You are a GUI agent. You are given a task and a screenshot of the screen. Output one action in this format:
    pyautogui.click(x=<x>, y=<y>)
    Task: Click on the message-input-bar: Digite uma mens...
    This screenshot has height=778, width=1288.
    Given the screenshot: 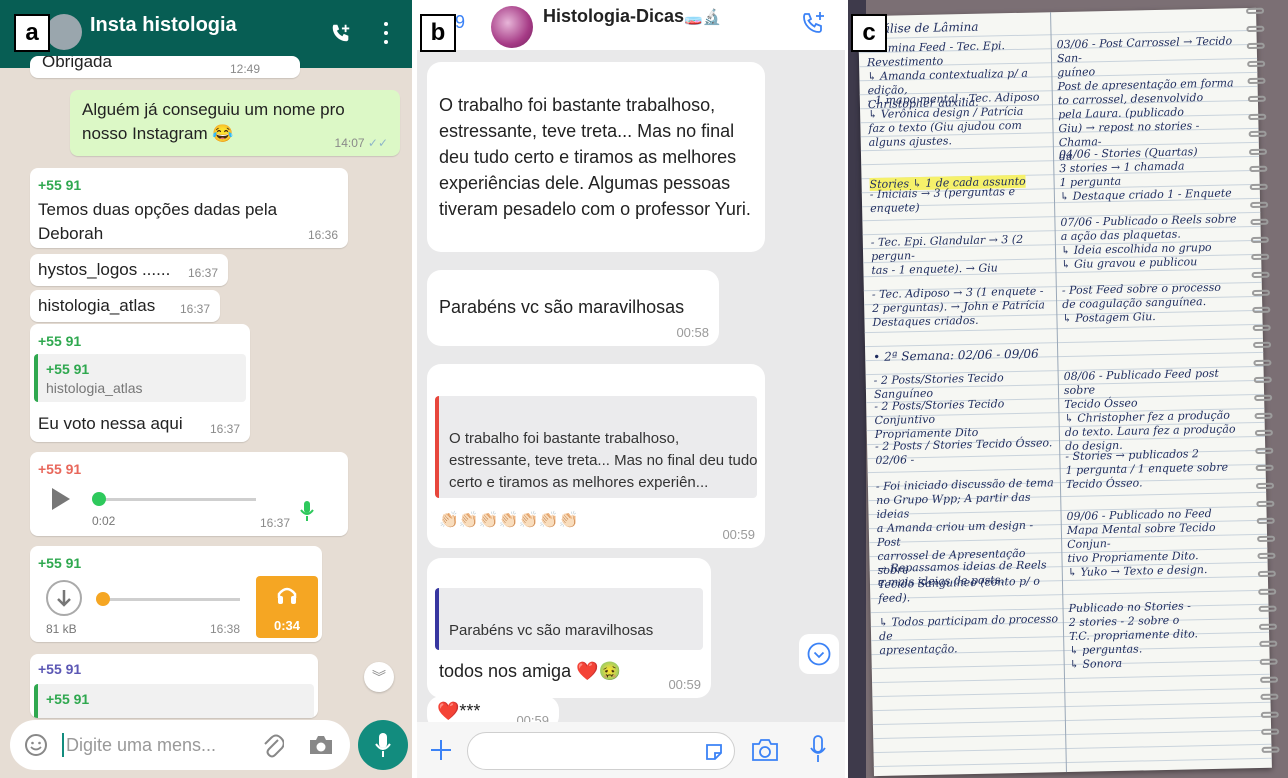 What is the action you would take?
    pyautogui.click(x=180, y=745)
    